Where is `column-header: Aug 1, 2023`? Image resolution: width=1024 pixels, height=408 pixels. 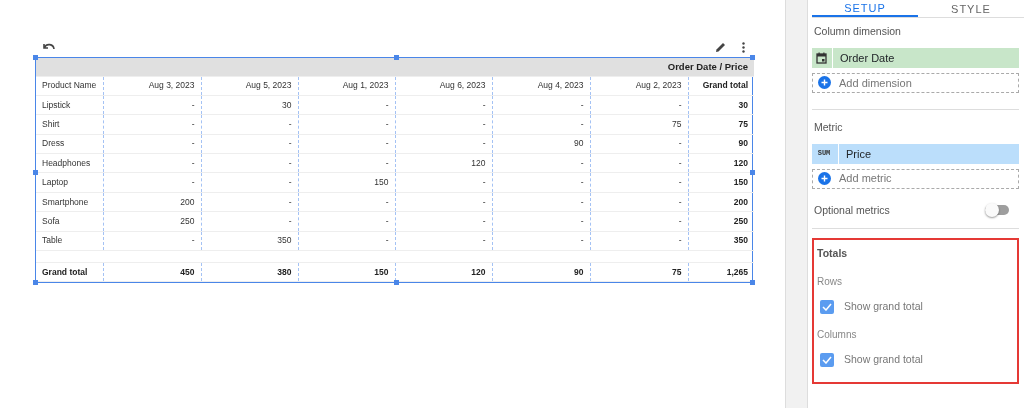
column-header: Aug 1, 2023 is located at coordinates (346, 86).